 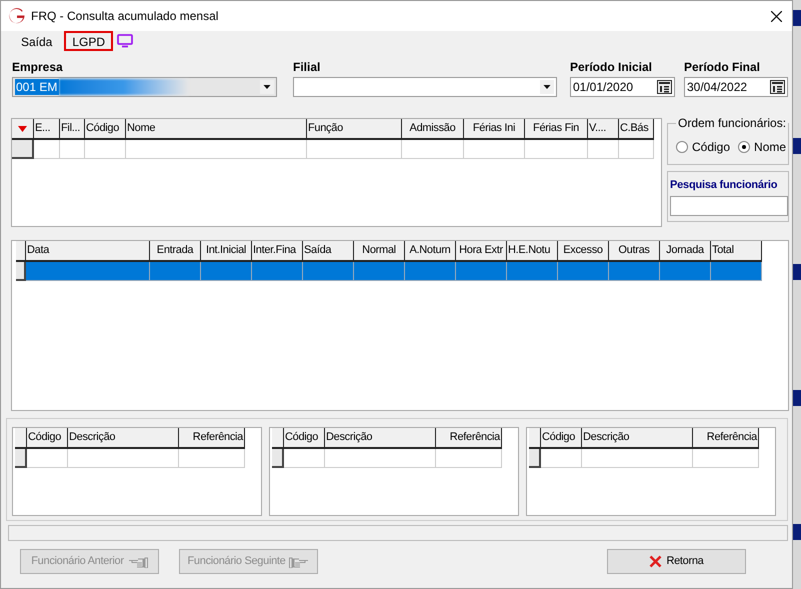 I want to click on menu-item: LGPD, so click(x=89, y=41).